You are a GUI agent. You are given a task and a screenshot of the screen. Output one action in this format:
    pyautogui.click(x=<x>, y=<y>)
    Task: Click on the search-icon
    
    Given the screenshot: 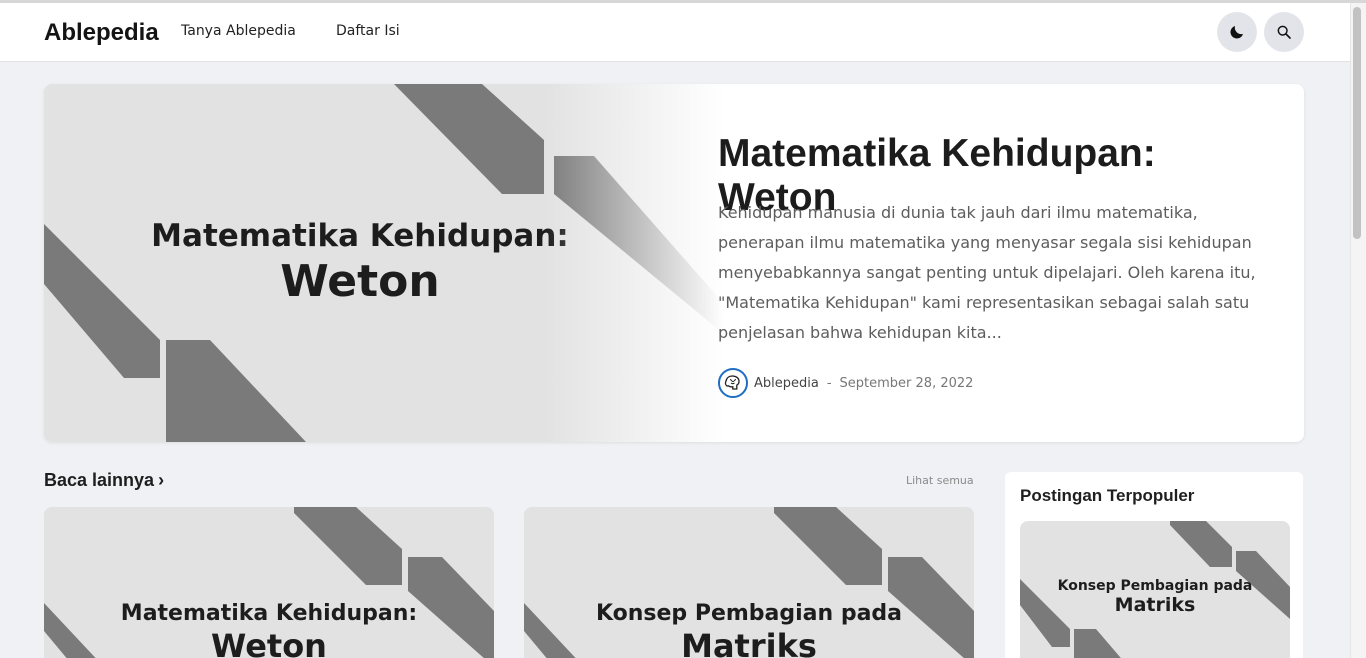 What is the action you would take?
    pyautogui.click(x=1284, y=32)
    